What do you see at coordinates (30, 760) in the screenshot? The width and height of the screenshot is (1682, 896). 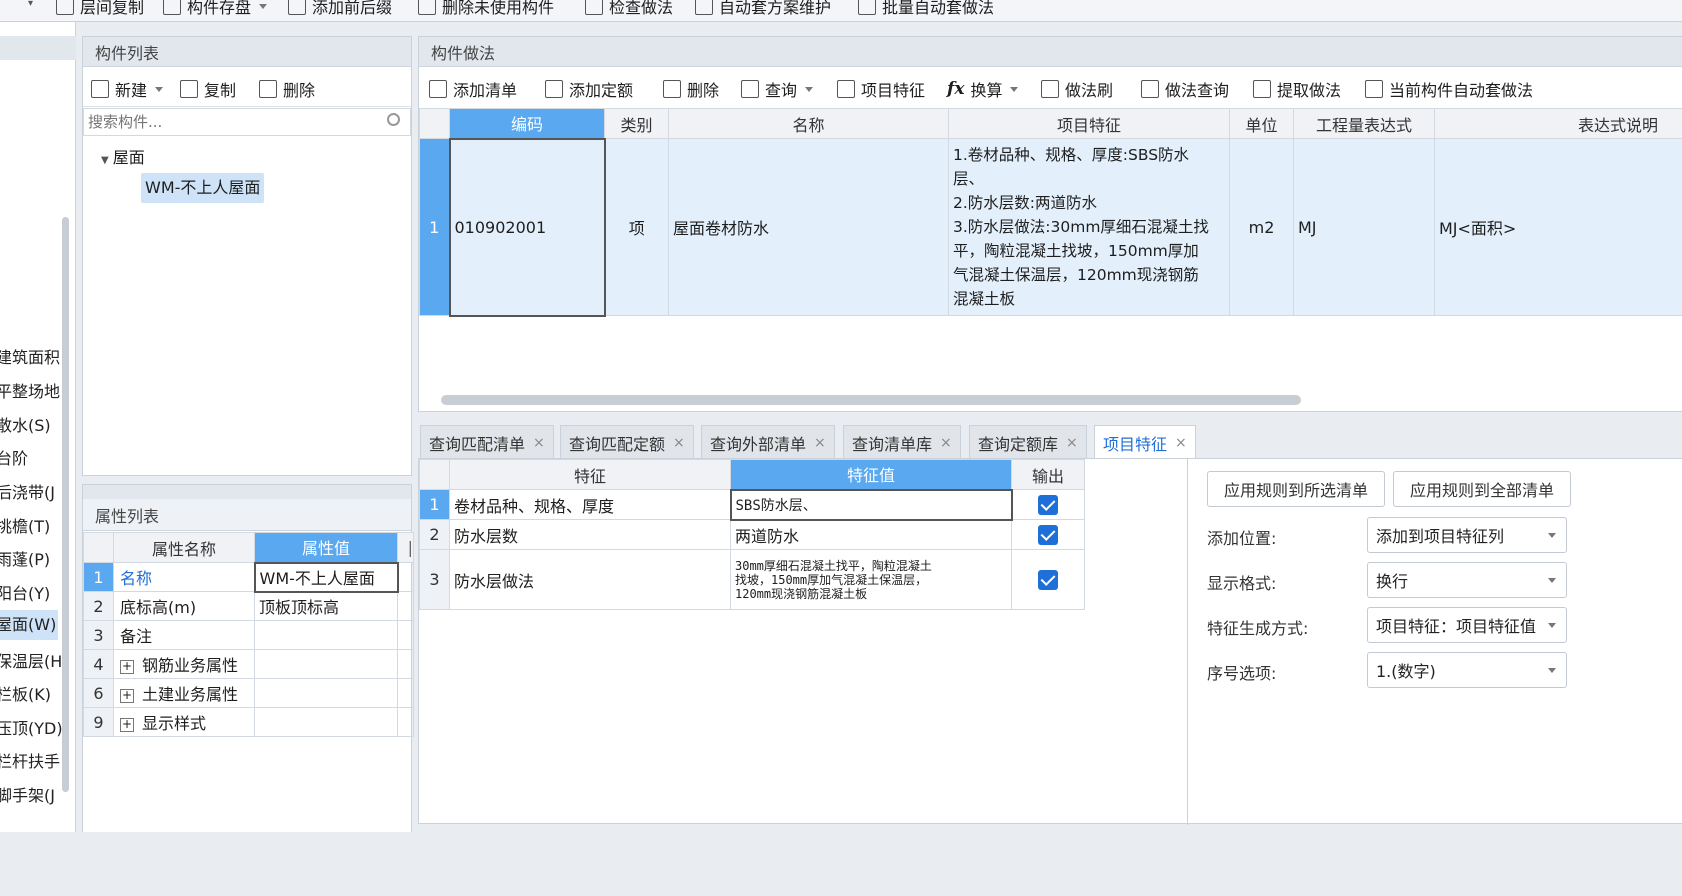 I see `nav-item-railing: 栏杆扶手` at bounding box center [30, 760].